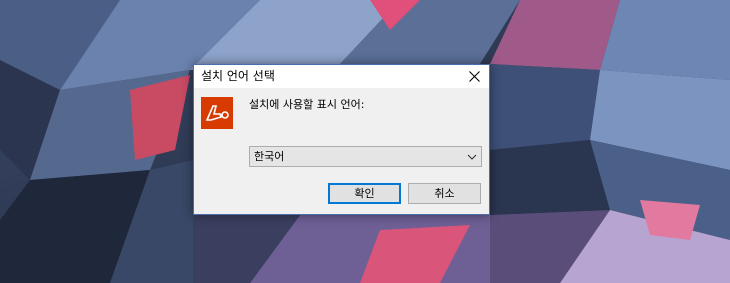 Image resolution: width=730 pixels, height=283 pixels. Describe the element at coordinates (365, 156) in the screenshot. I see `language-dropdown: 한국어` at that location.